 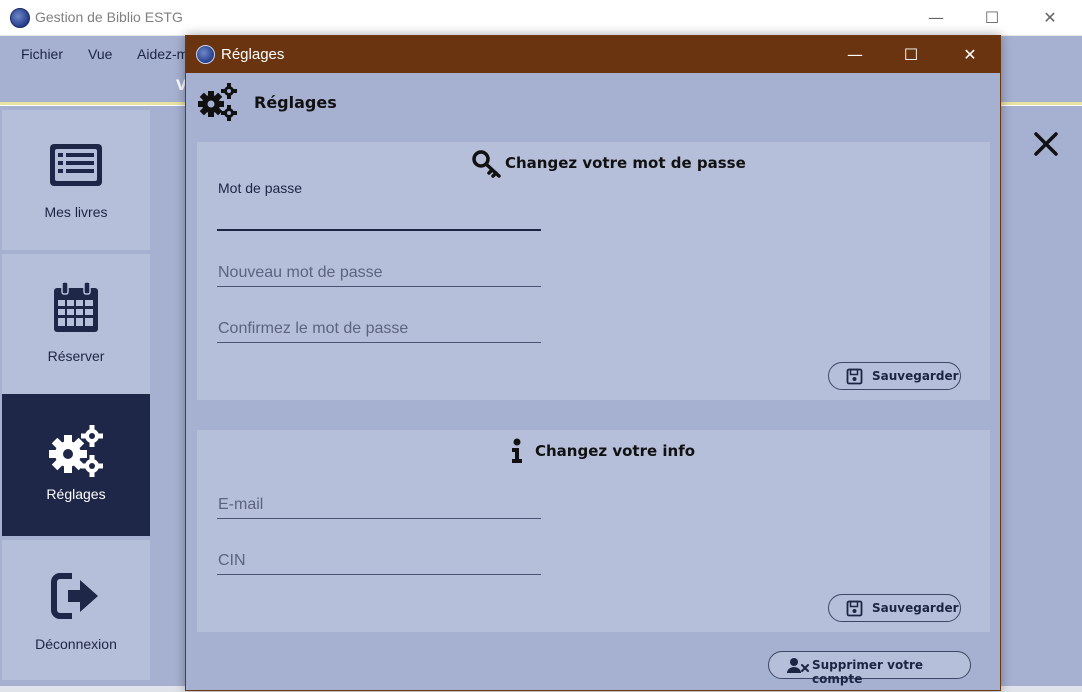 I want to click on delete-account-button: Supprimer votre compte, so click(x=869, y=668).